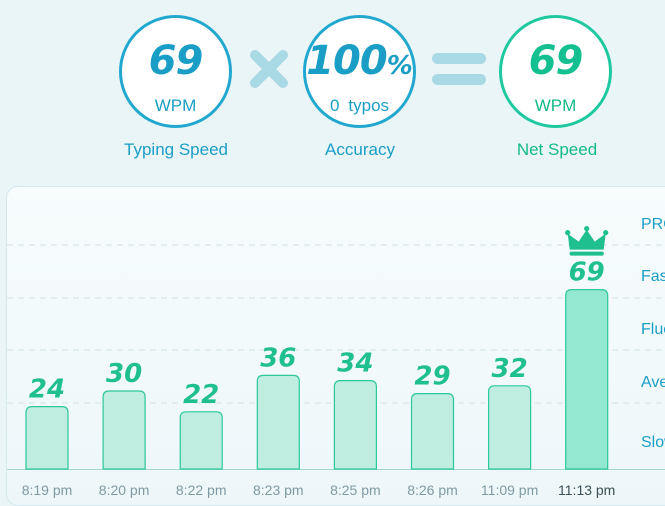  Describe the element at coordinates (653, 276) in the screenshot. I see `tier-label-fast: Fast` at that location.